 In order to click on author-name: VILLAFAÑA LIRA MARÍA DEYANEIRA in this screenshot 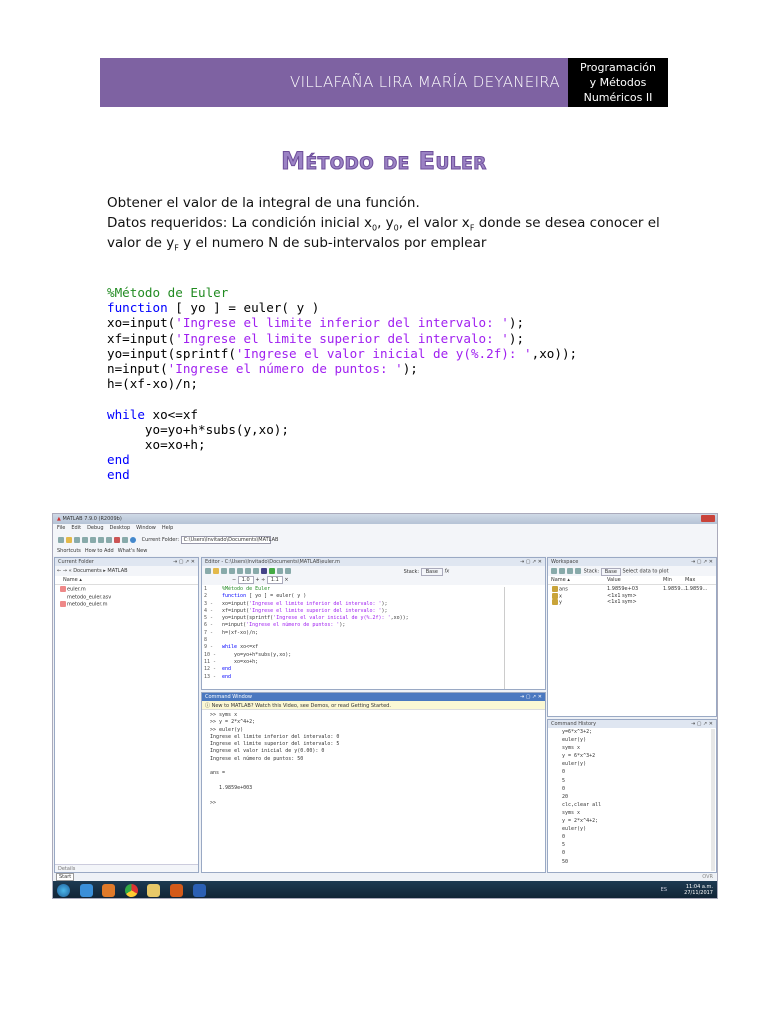, I will do `click(425, 82)`.